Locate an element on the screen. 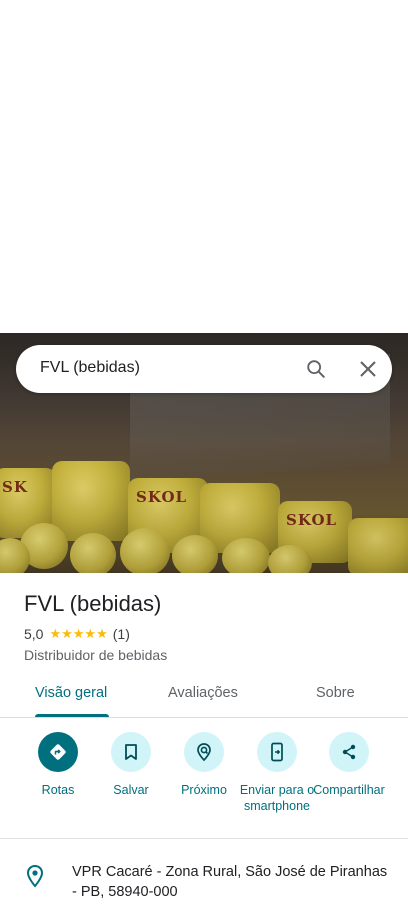 The image size is (408, 906). directions-icon is located at coordinates (58, 752).